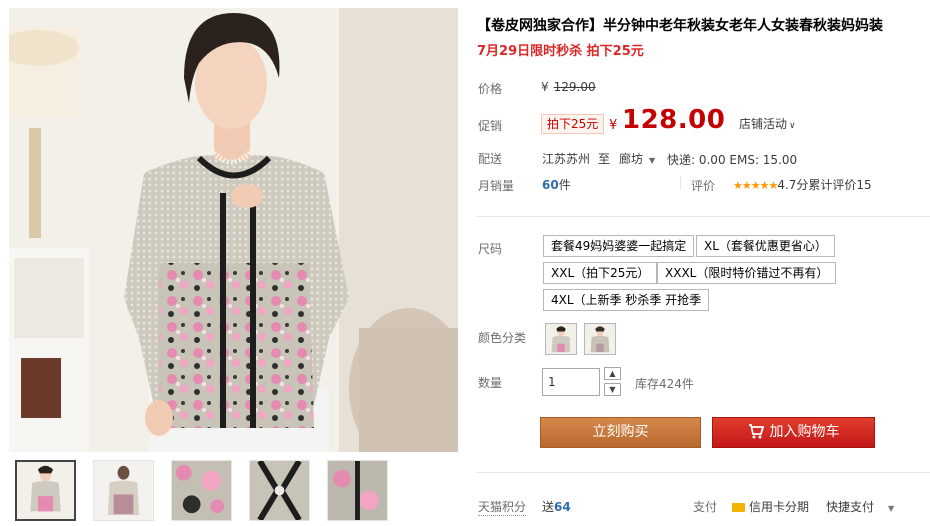 The height and width of the screenshot is (526, 930). Describe the element at coordinates (564, 185) in the screenshot. I see `monthly-sales-unit: 件` at that location.